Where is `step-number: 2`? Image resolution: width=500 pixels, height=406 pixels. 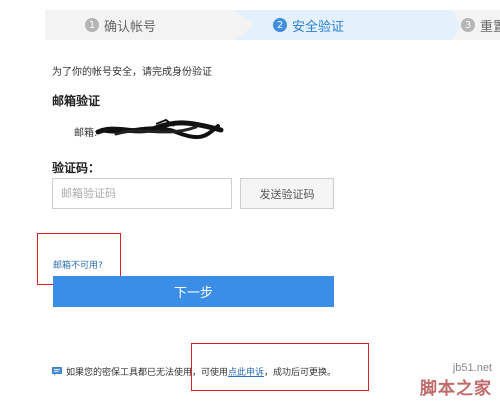
step-number: 2 is located at coordinates (280, 25).